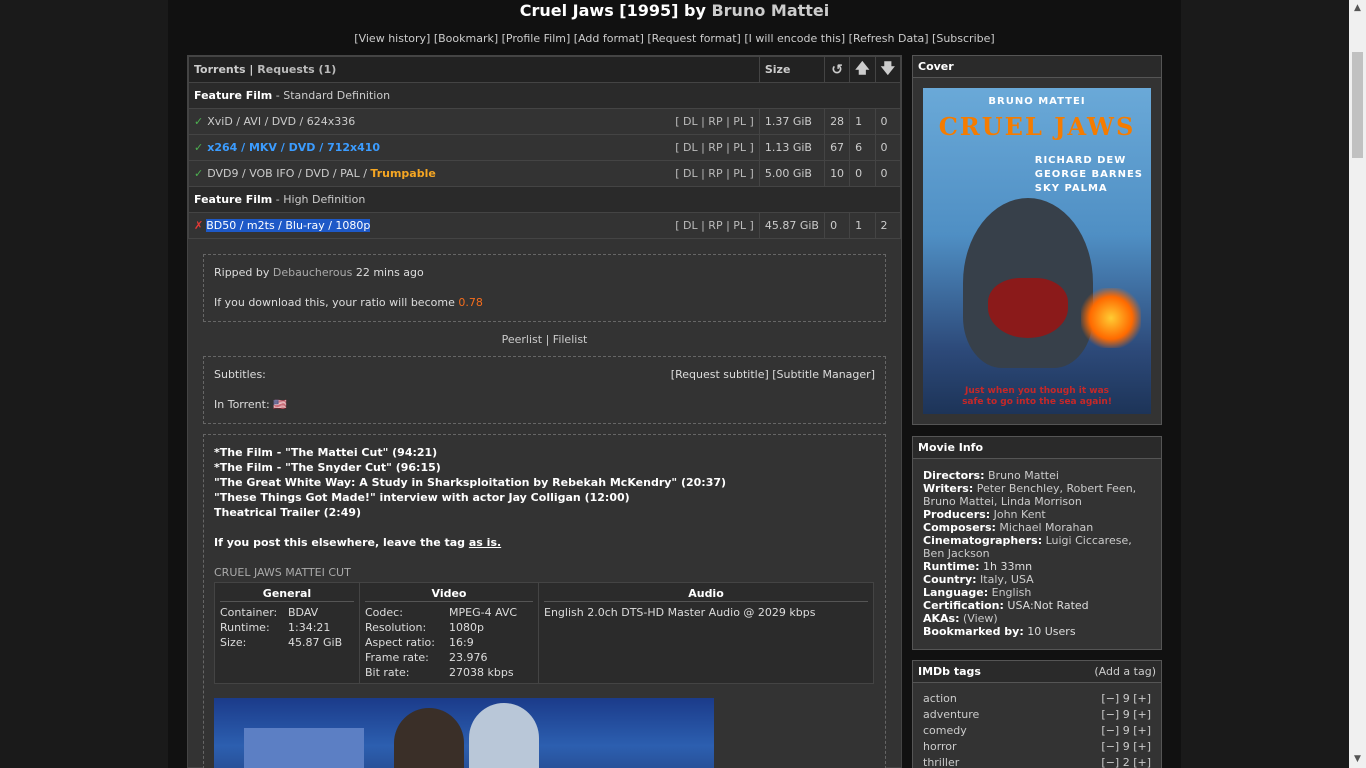 Image resolution: width=1366 pixels, height=768 pixels. What do you see at coordinates (397, 657) in the screenshot?
I see `mi-key: Frame rate:` at bounding box center [397, 657].